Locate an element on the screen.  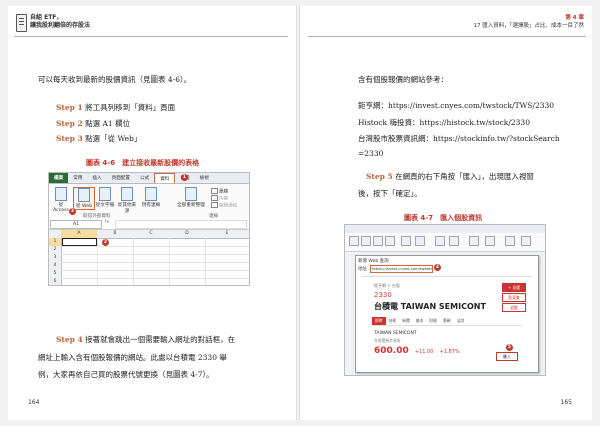
step-2-label: Step 2 is located at coordinates (69, 123).